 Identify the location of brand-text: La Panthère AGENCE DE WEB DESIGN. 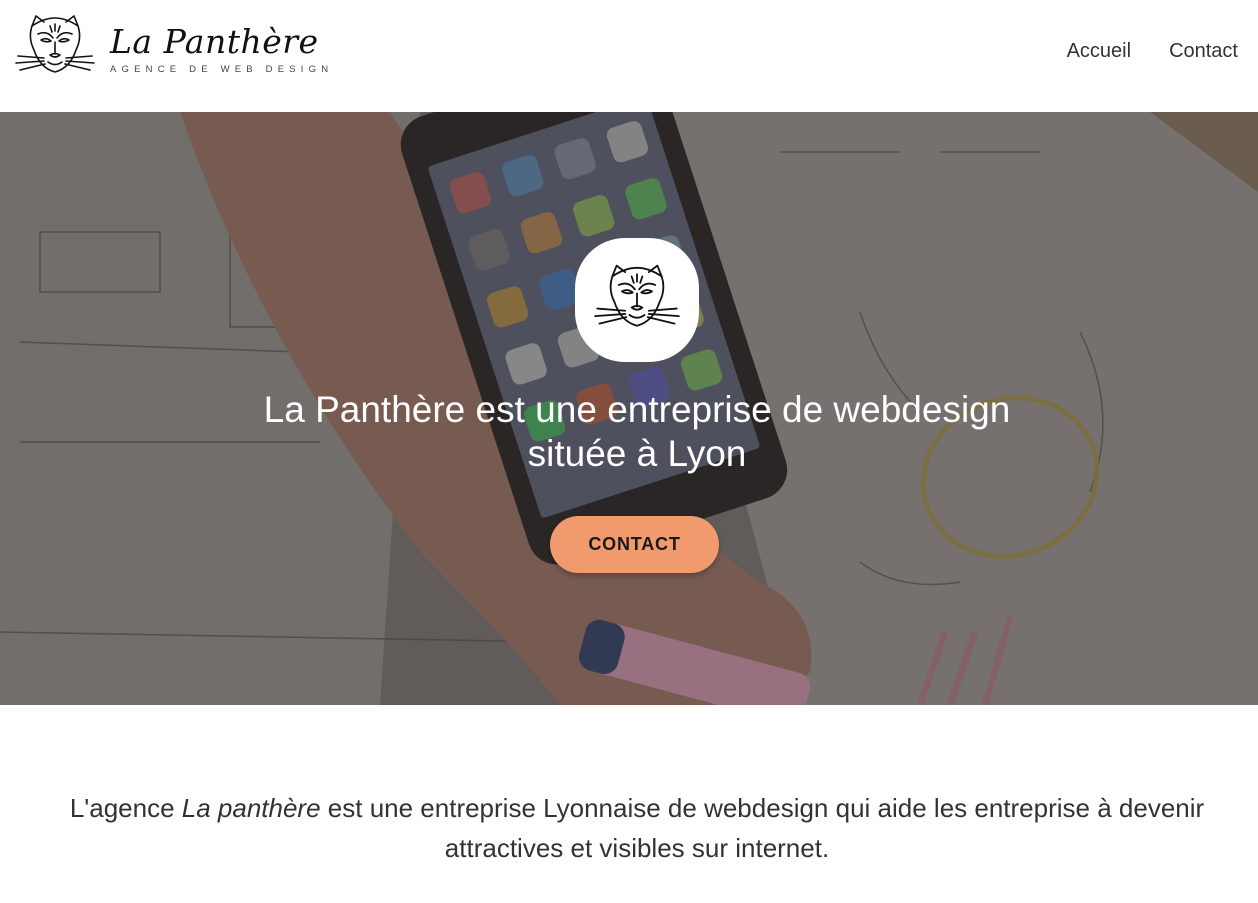
(221, 48).